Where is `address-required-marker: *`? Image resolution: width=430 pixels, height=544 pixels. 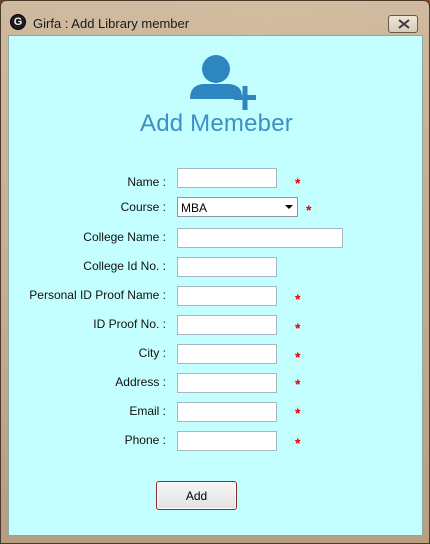 address-required-marker: * is located at coordinates (298, 384).